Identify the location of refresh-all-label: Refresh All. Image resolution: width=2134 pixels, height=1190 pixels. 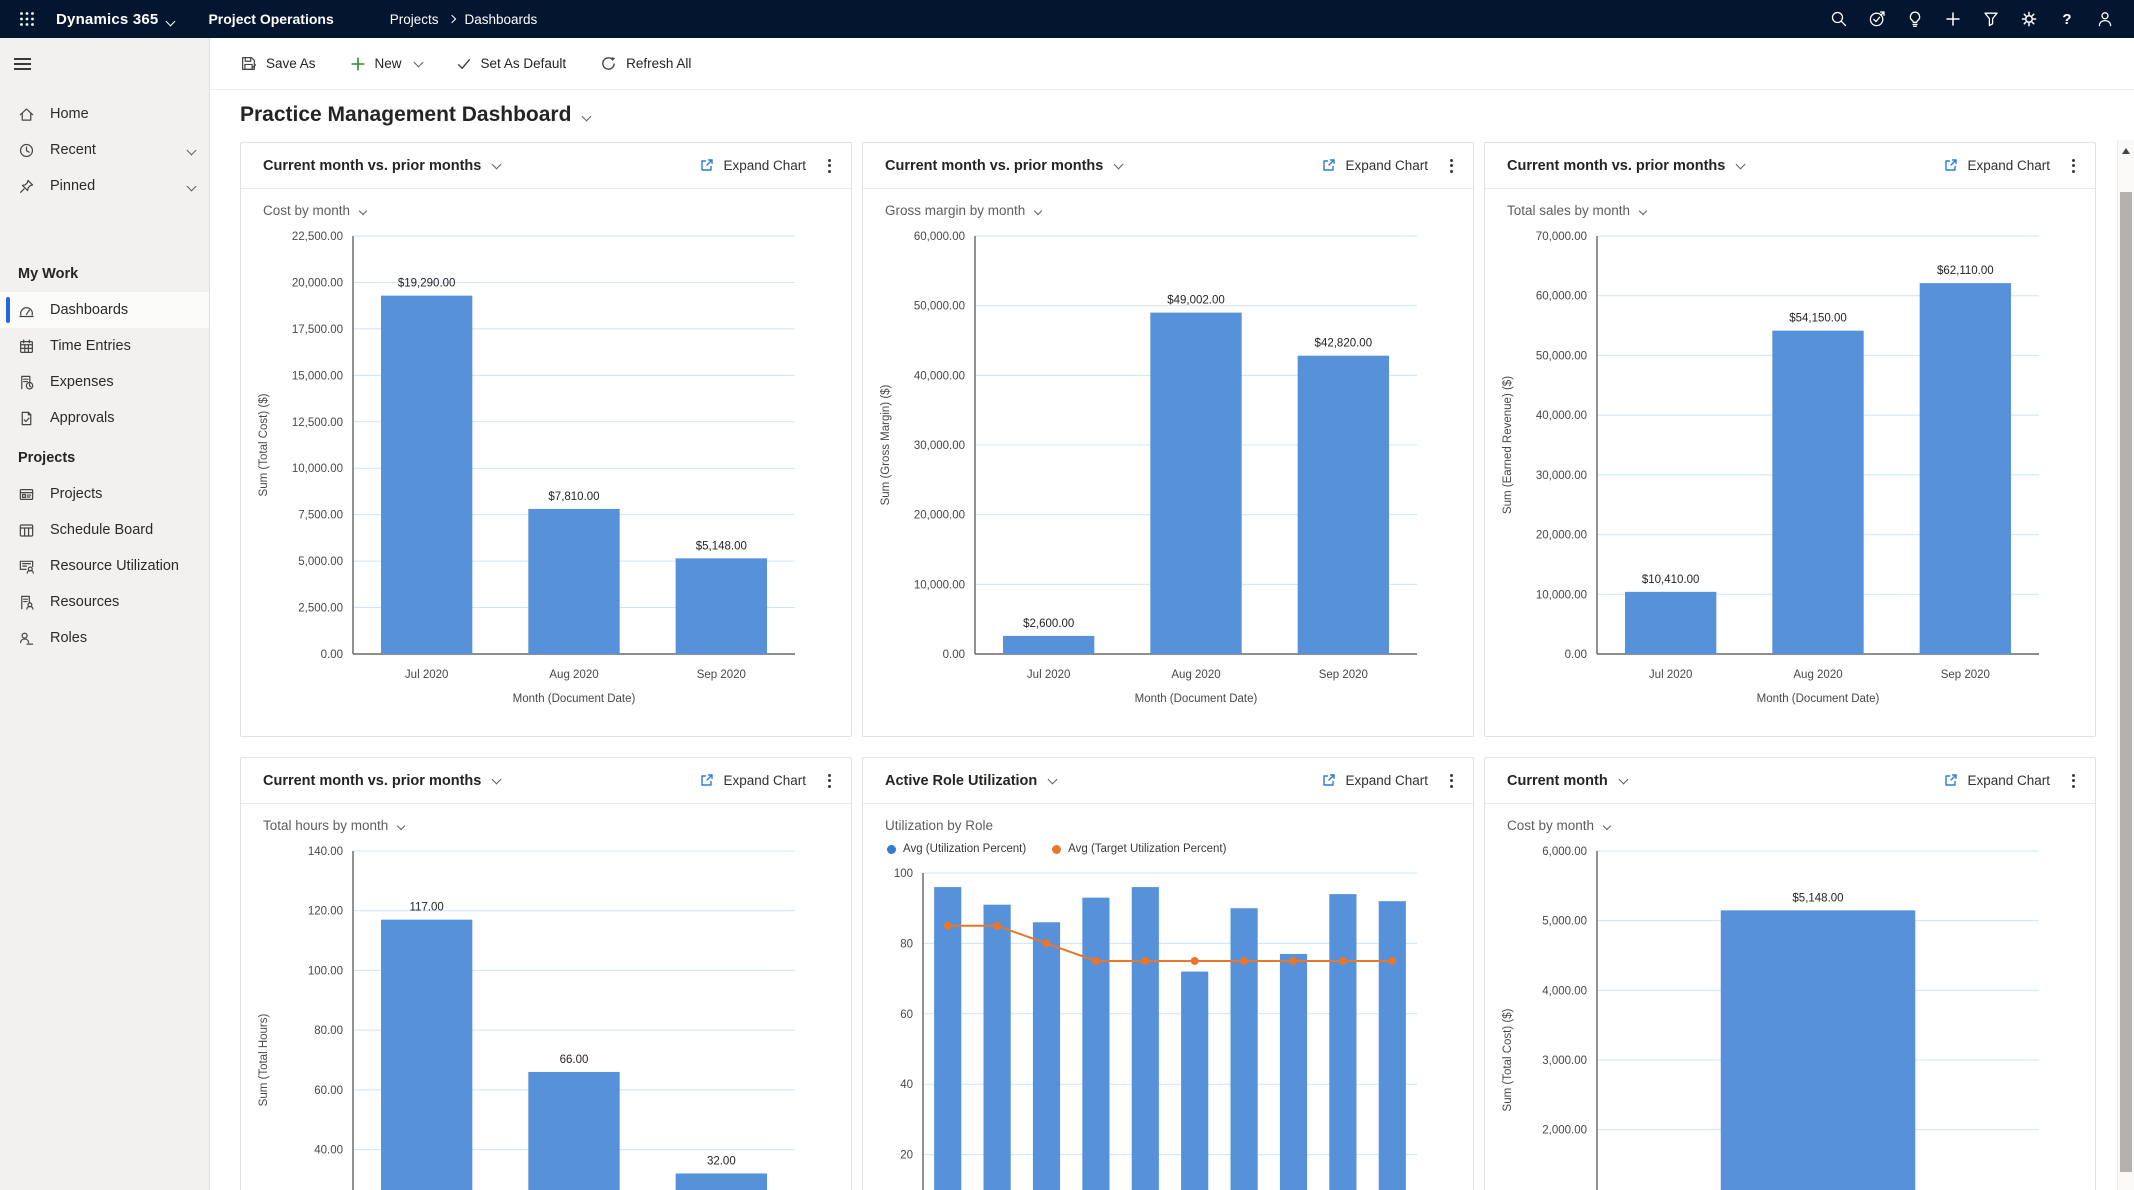
(659, 63).